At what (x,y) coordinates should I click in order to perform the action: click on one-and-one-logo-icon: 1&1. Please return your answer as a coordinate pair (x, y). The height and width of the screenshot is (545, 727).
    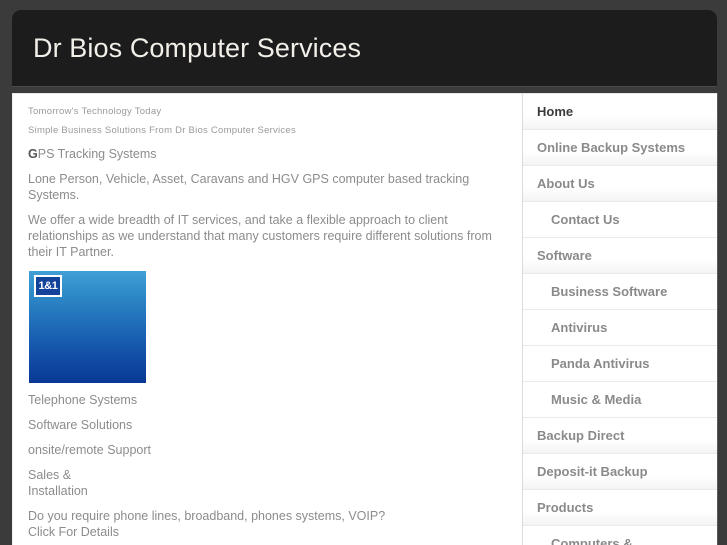
    Looking at the image, I should click on (48, 286).